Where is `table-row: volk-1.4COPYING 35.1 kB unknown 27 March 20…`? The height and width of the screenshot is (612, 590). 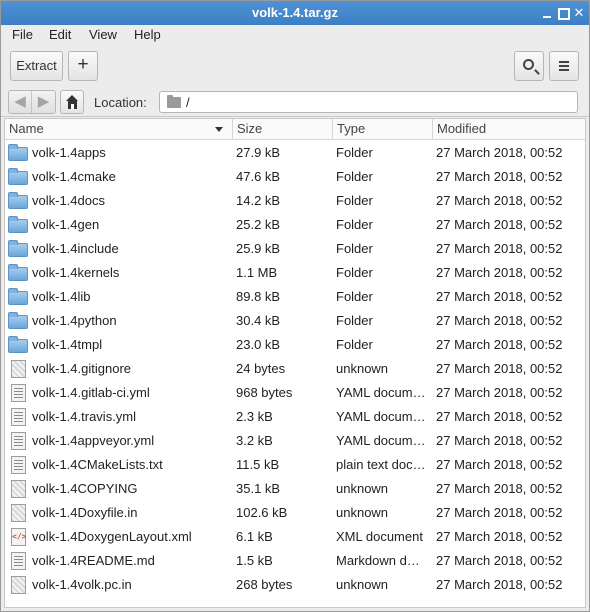 table-row: volk-1.4COPYING 35.1 kB unknown 27 March 20… is located at coordinates (295, 489).